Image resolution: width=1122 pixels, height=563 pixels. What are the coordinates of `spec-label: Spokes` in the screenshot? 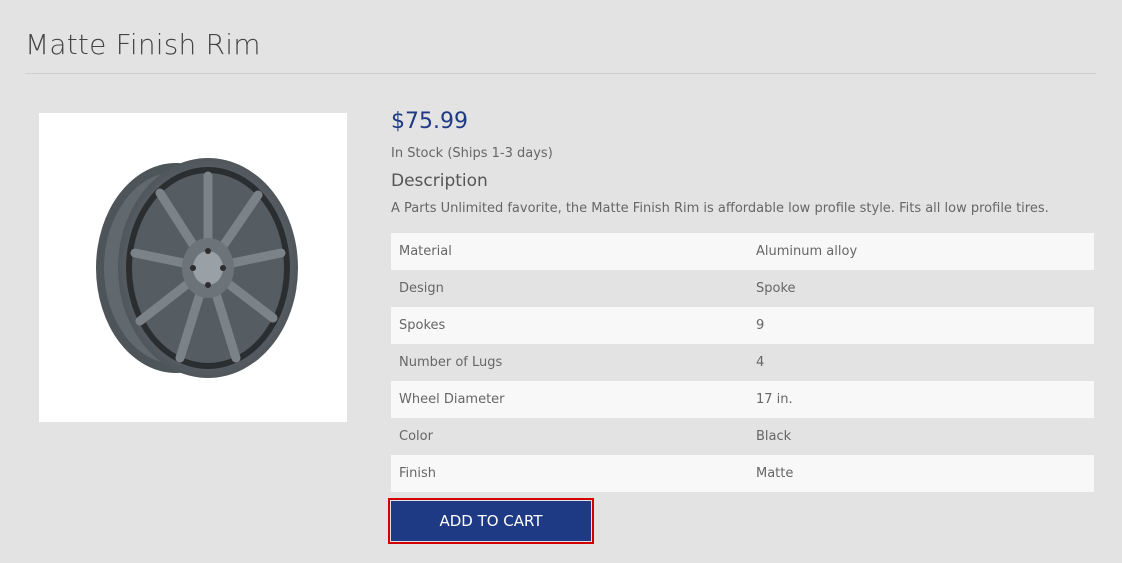 It's located at (422, 325).